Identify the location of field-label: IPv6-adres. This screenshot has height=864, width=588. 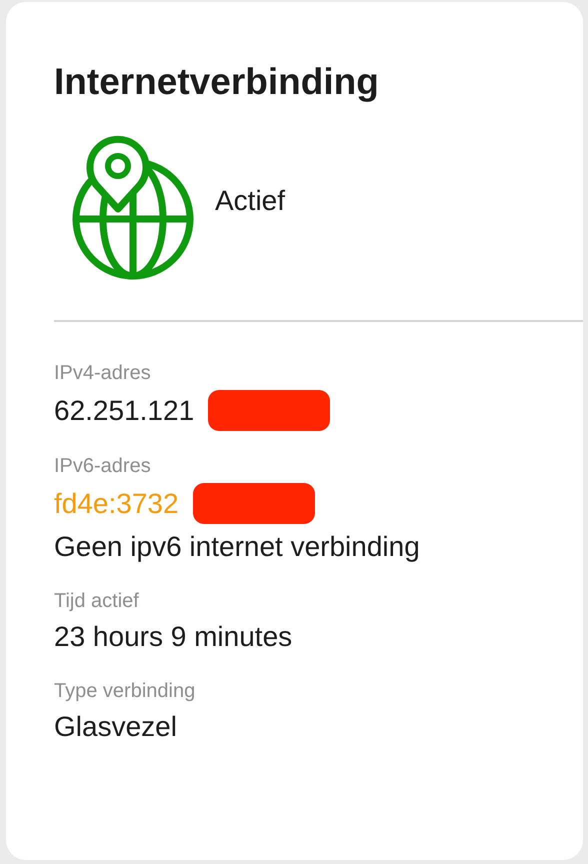
(102, 466).